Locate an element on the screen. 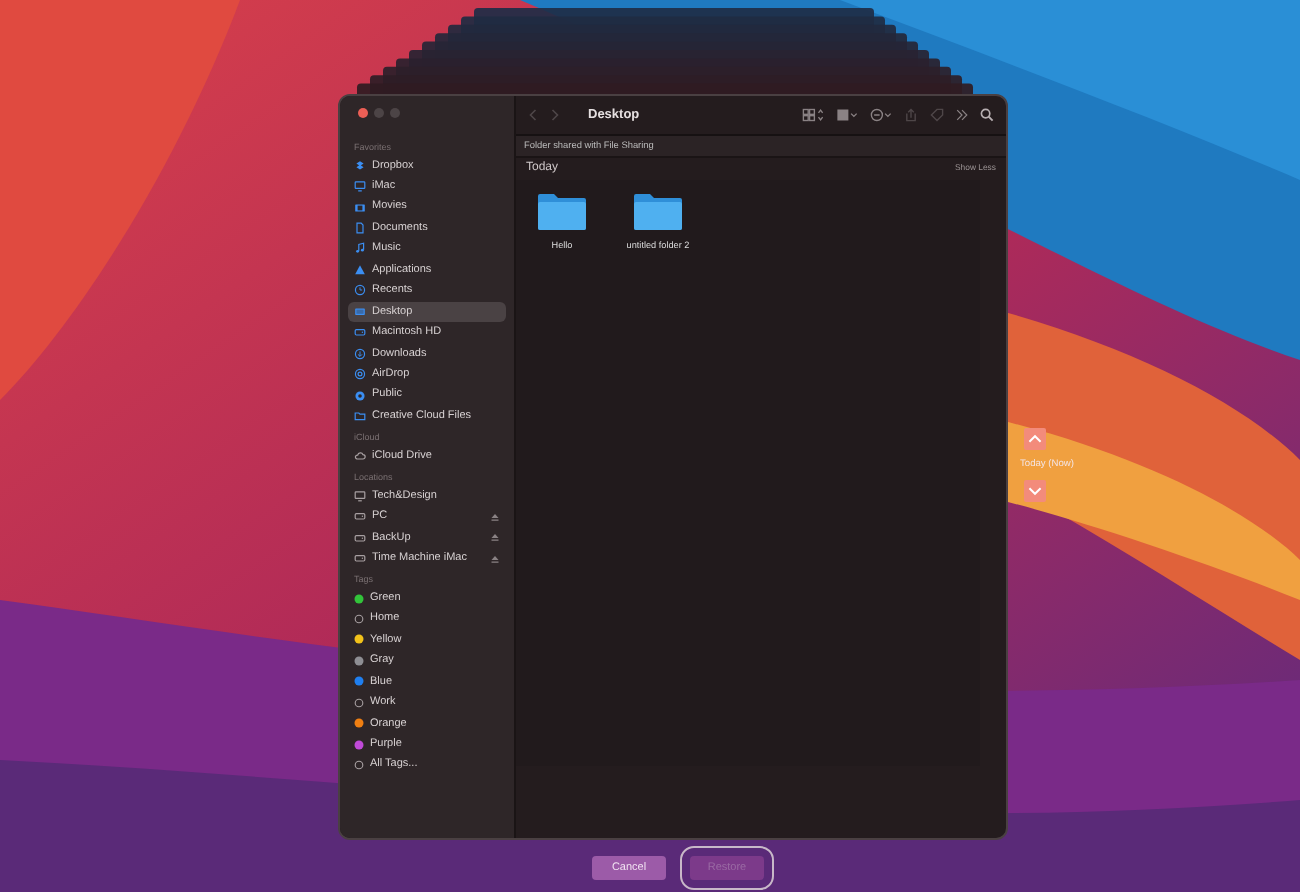  up-chevron-icon is located at coordinates (1035, 439).